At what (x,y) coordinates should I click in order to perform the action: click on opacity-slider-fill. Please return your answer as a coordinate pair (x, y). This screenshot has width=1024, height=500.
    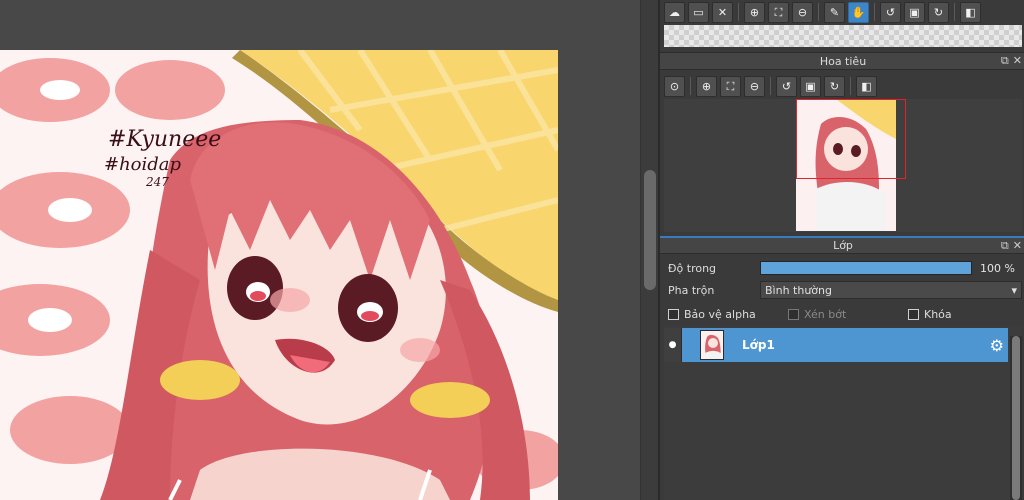
    Looking at the image, I should click on (866, 268).